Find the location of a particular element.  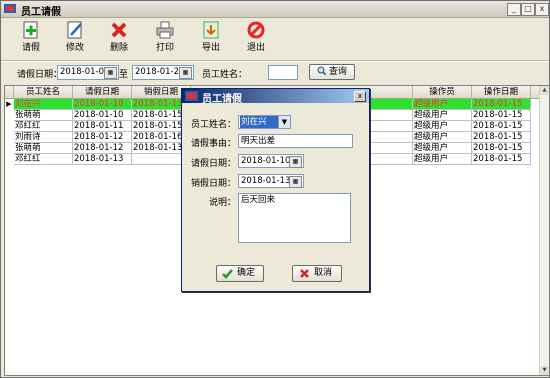

dialog-close-button: x is located at coordinates (360, 96).